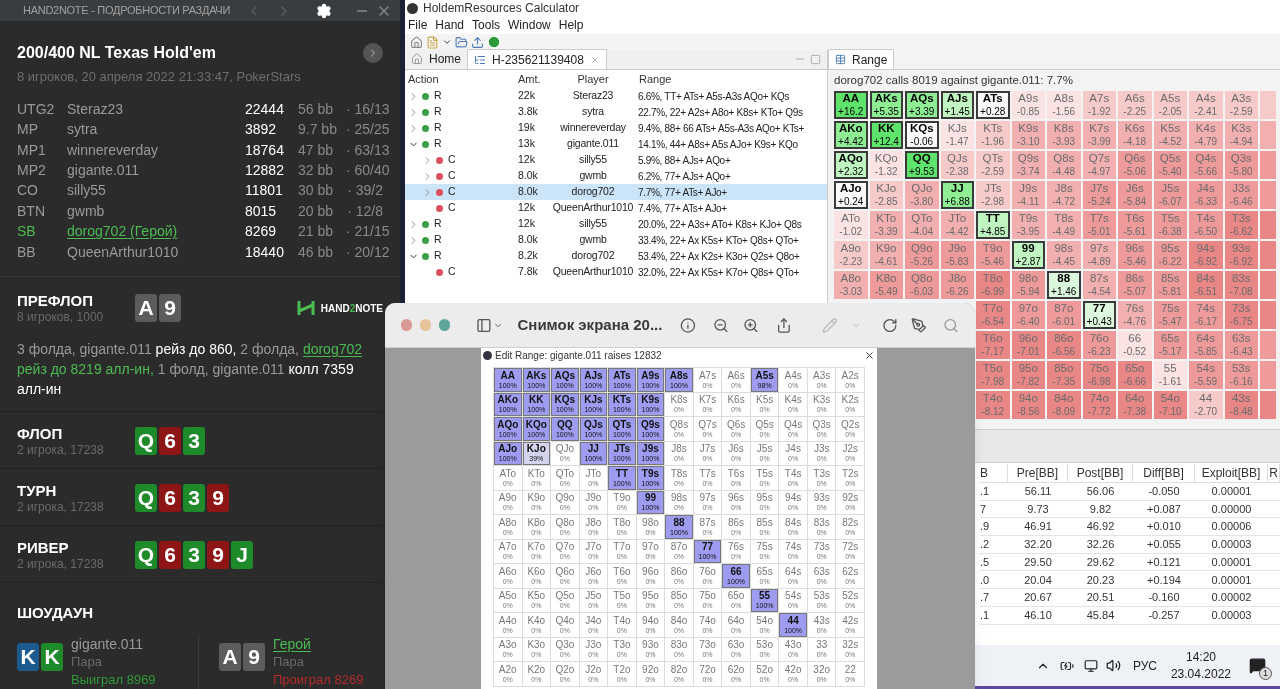 This screenshot has width=1280, height=689. What do you see at coordinates (494, 42) in the screenshot?
I see `run-icon` at bounding box center [494, 42].